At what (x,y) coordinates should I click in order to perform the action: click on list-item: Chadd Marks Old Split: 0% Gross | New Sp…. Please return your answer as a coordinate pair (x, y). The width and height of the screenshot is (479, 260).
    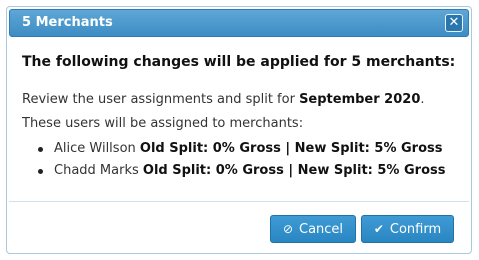
    Looking at the image, I should click on (233, 171).